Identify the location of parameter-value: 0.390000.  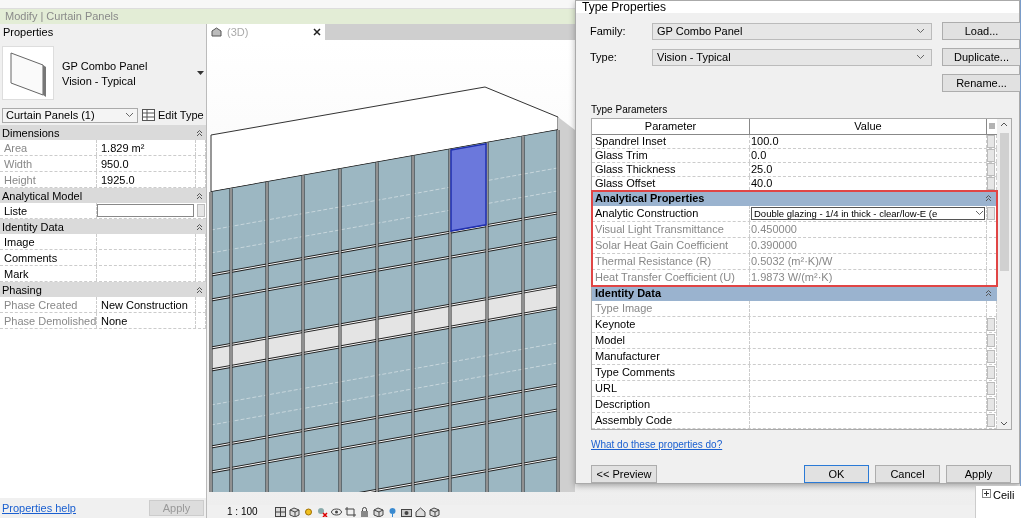
(774, 245).